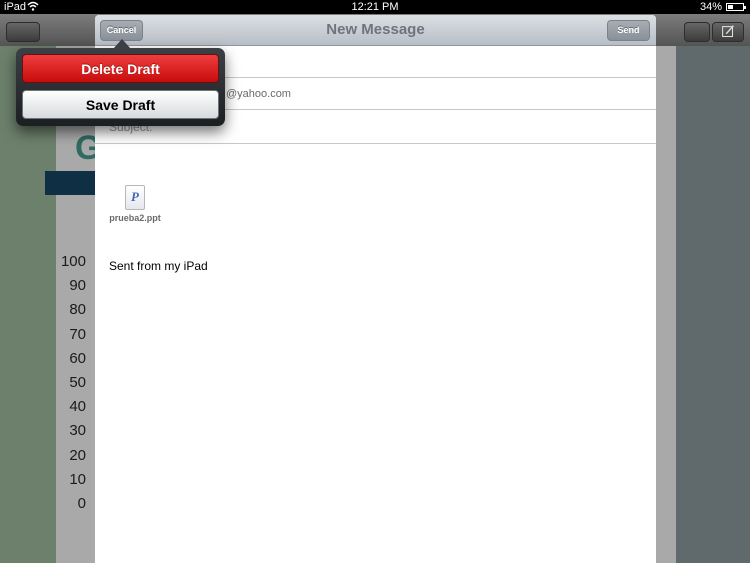  What do you see at coordinates (122, 44) in the screenshot?
I see `popover-arrow` at bounding box center [122, 44].